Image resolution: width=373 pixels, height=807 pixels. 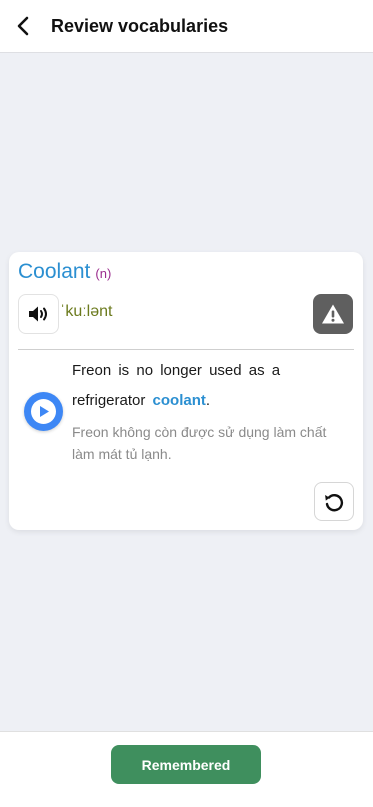 I want to click on back-button, so click(x=23, y=26).